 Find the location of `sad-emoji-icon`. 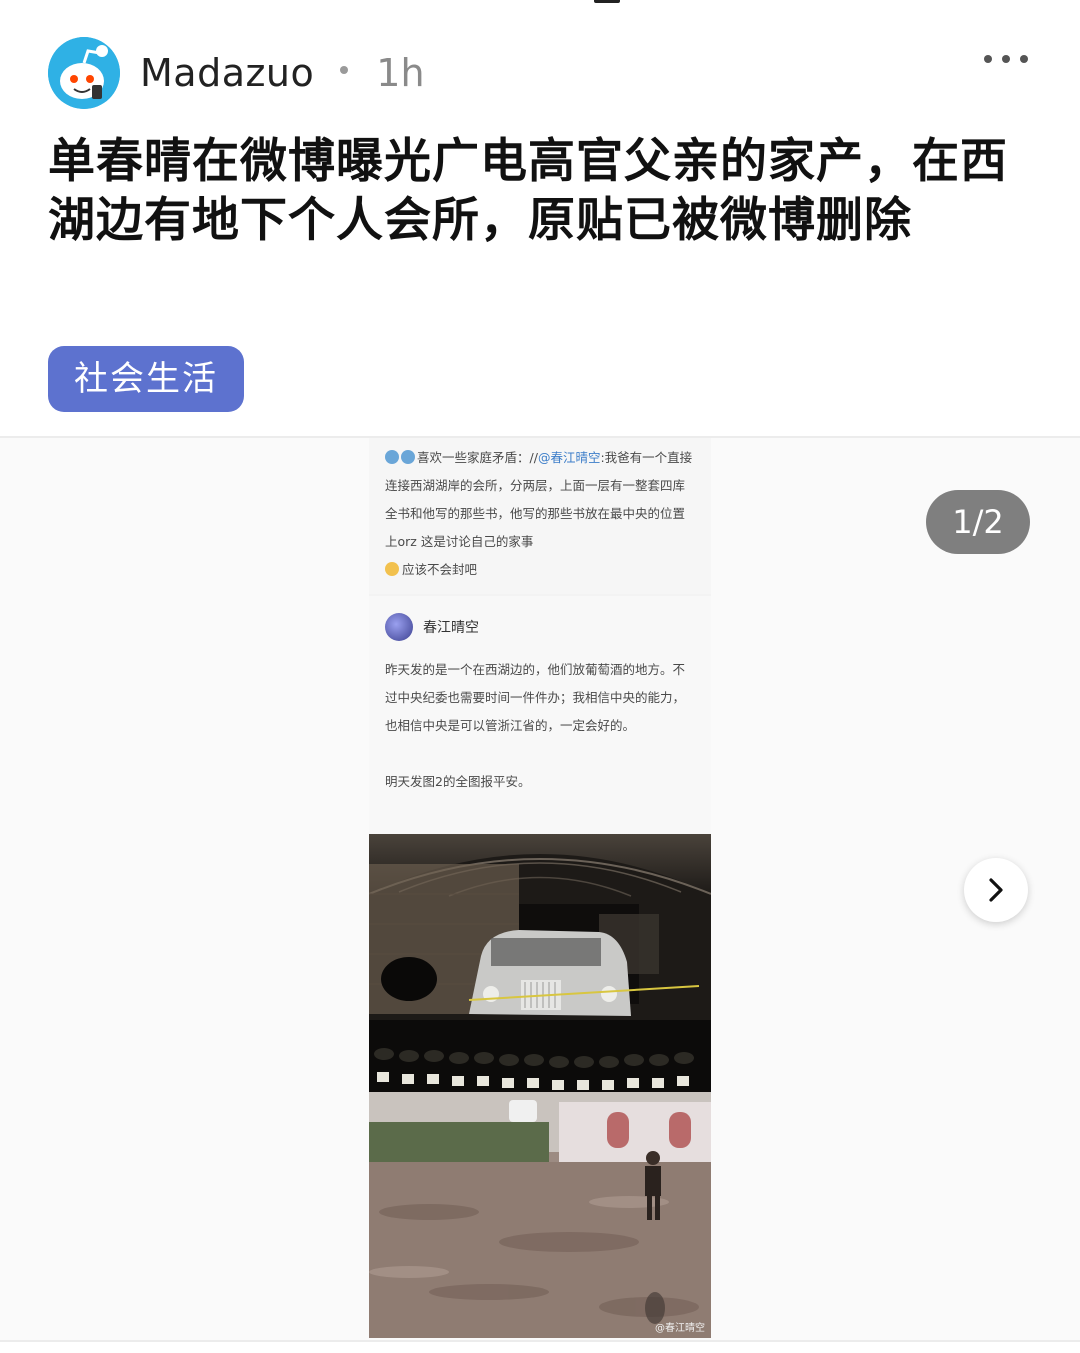

sad-emoji-icon is located at coordinates (392, 569).